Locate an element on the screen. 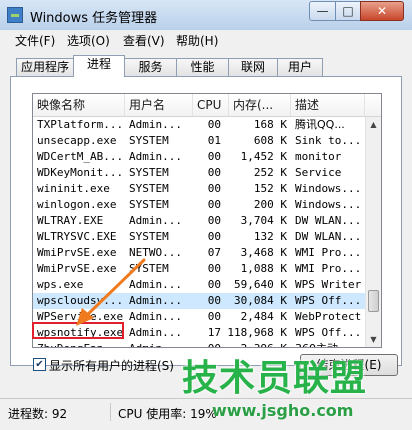 The height and width of the screenshot is (430, 412). status-separator is located at coordinates (110, 412).